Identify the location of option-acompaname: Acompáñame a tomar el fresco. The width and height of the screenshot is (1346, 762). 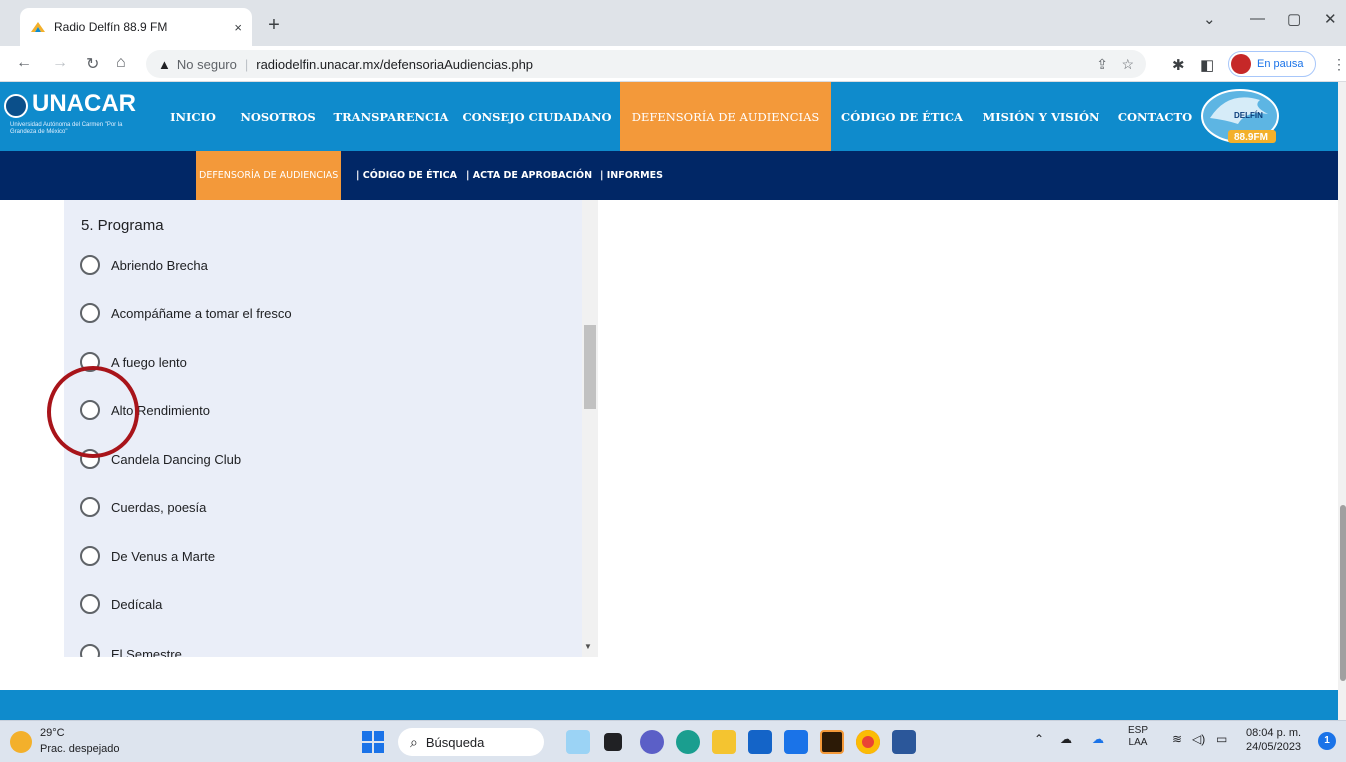
(186, 313).